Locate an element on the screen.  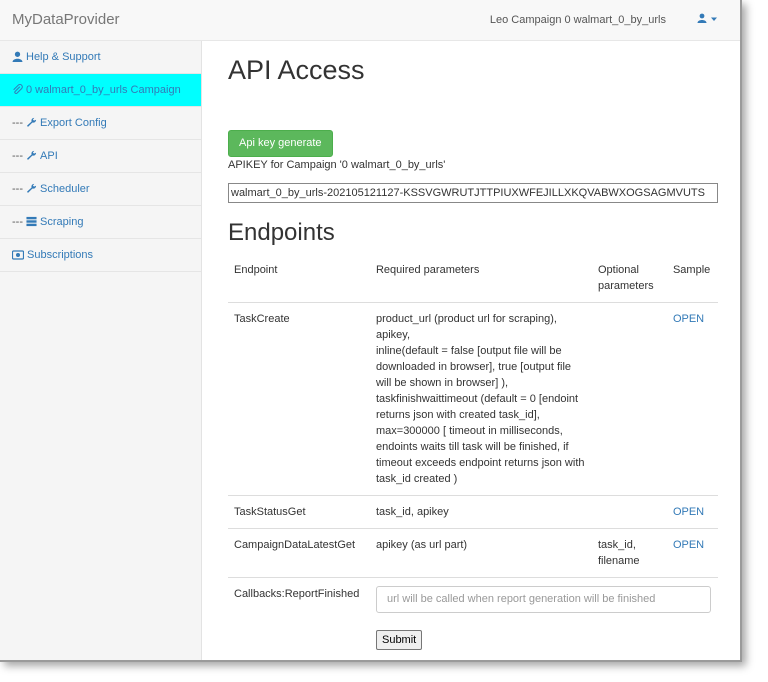
sidebar-item-label: Export Config is located at coordinates (73, 123).